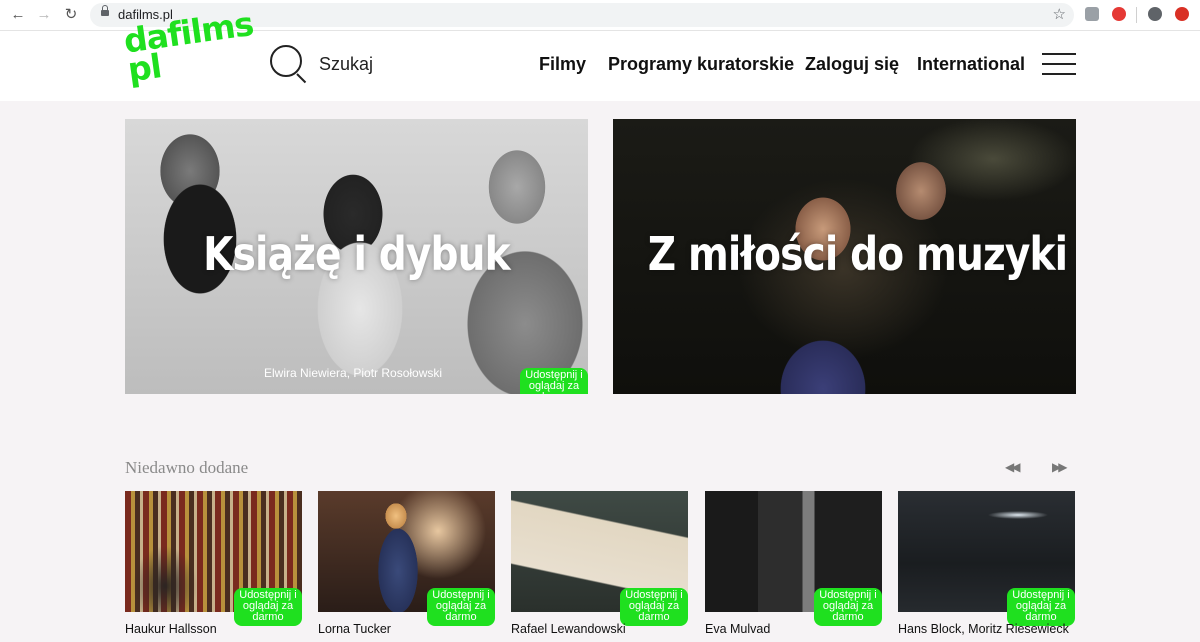 The width and height of the screenshot is (1200, 642). What do you see at coordinates (18, 15) in the screenshot?
I see `back-arrow-icon: ←` at bounding box center [18, 15].